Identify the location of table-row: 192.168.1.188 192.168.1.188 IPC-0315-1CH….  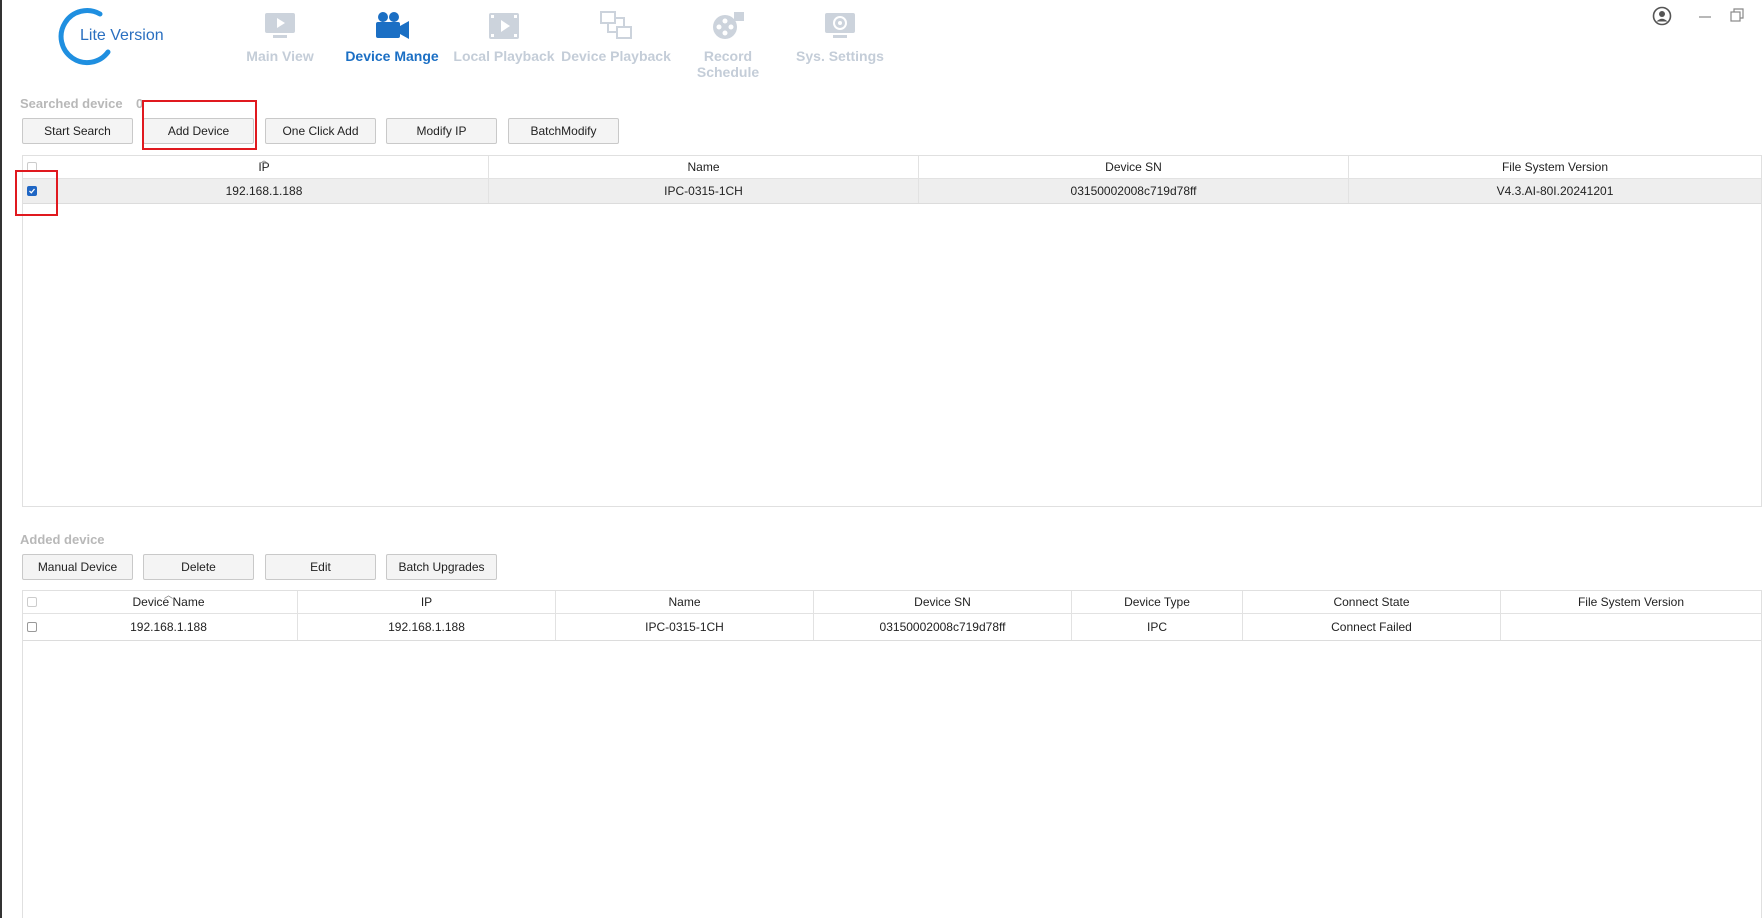
(892, 627).